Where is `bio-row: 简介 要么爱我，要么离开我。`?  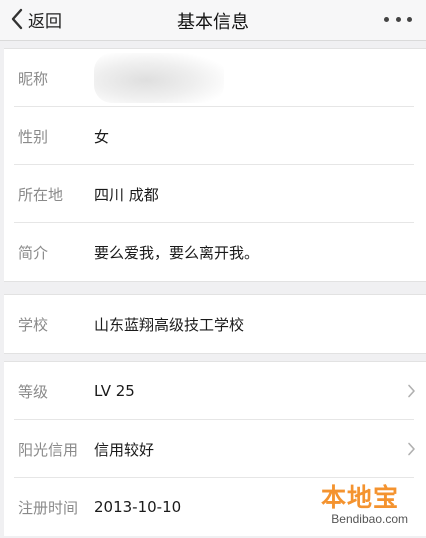 bio-row: 简介 要么爱我，要么离开我。 is located at coordinates (215, 252).